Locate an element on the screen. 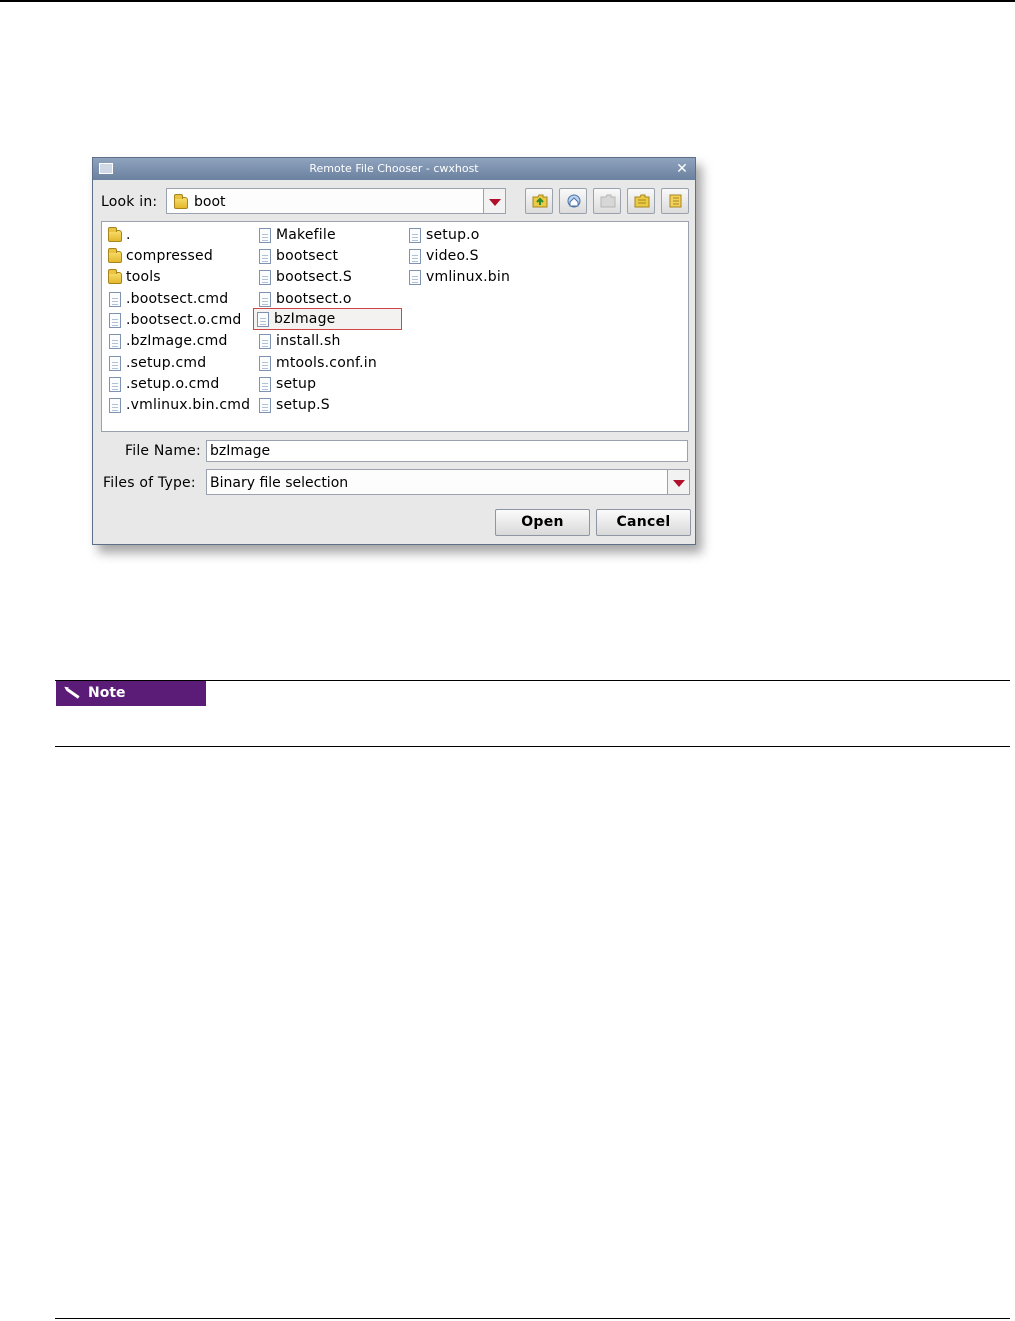  close-icon: ✕ is located at coordinates (682, 169).